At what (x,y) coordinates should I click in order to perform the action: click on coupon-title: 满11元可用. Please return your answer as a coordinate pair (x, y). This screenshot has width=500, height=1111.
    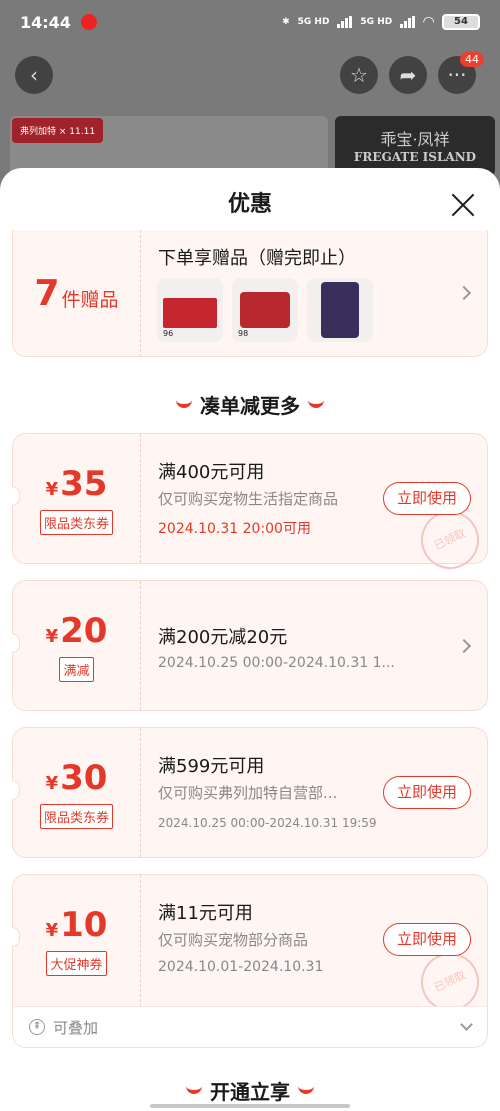
    Looking at the image, I should click on (205, 913).